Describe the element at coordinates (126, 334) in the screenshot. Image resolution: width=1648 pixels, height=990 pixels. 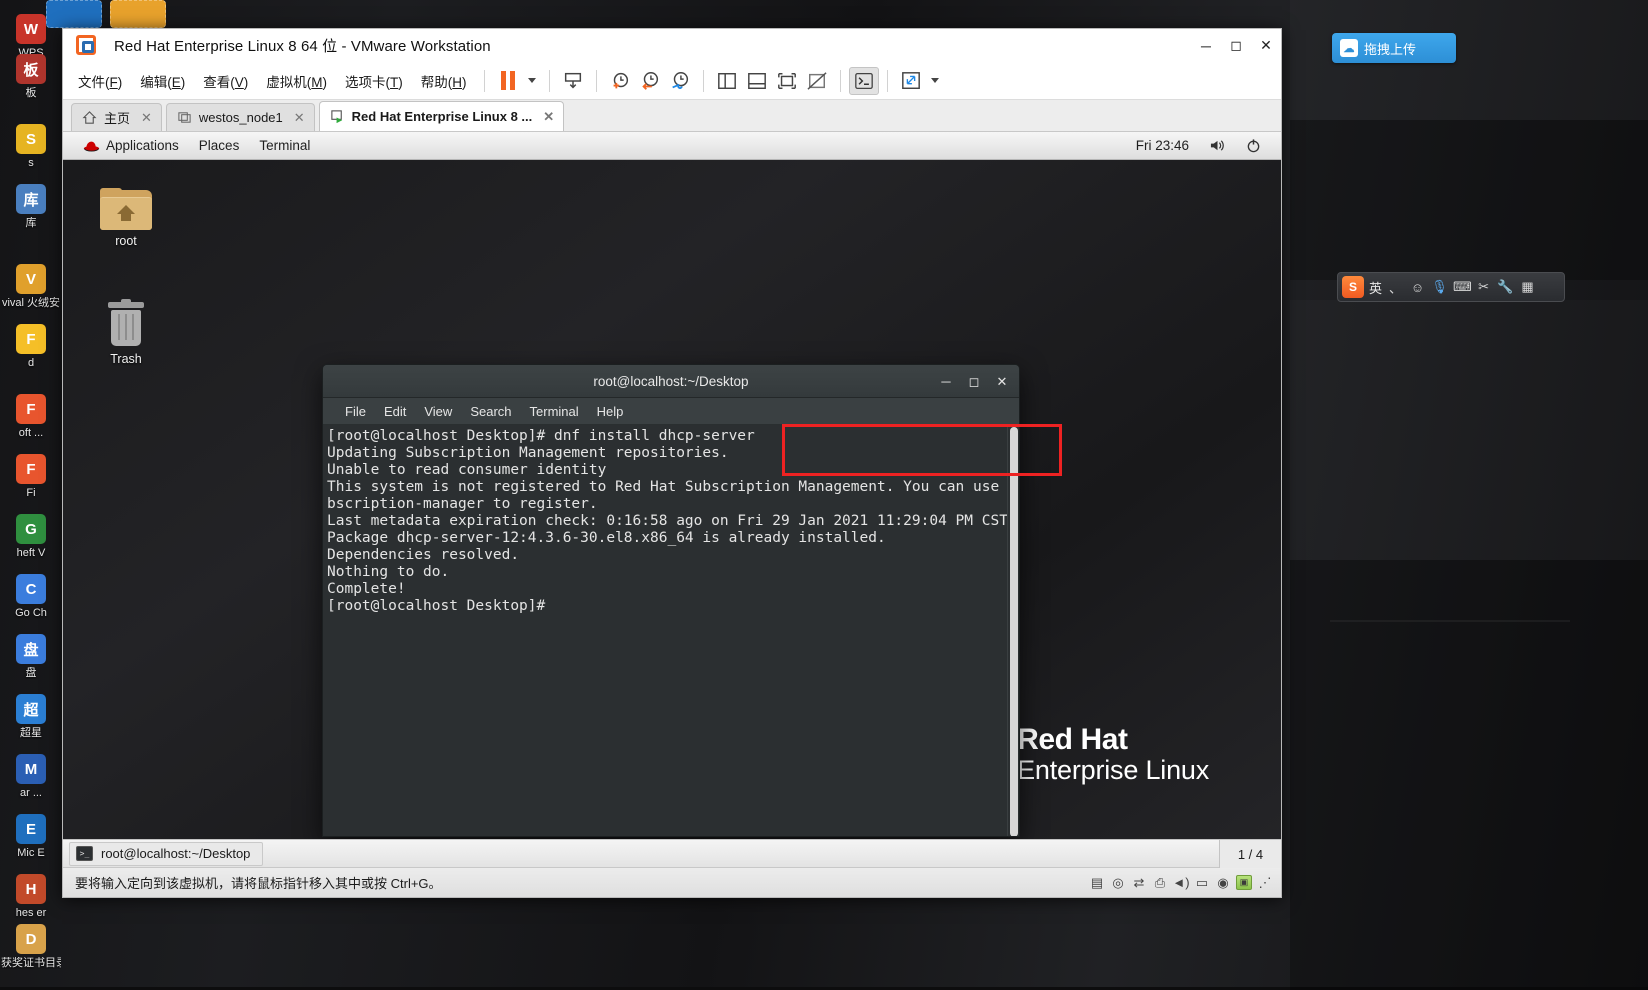
I see `desktop-icon-trash: Trash` at that location.